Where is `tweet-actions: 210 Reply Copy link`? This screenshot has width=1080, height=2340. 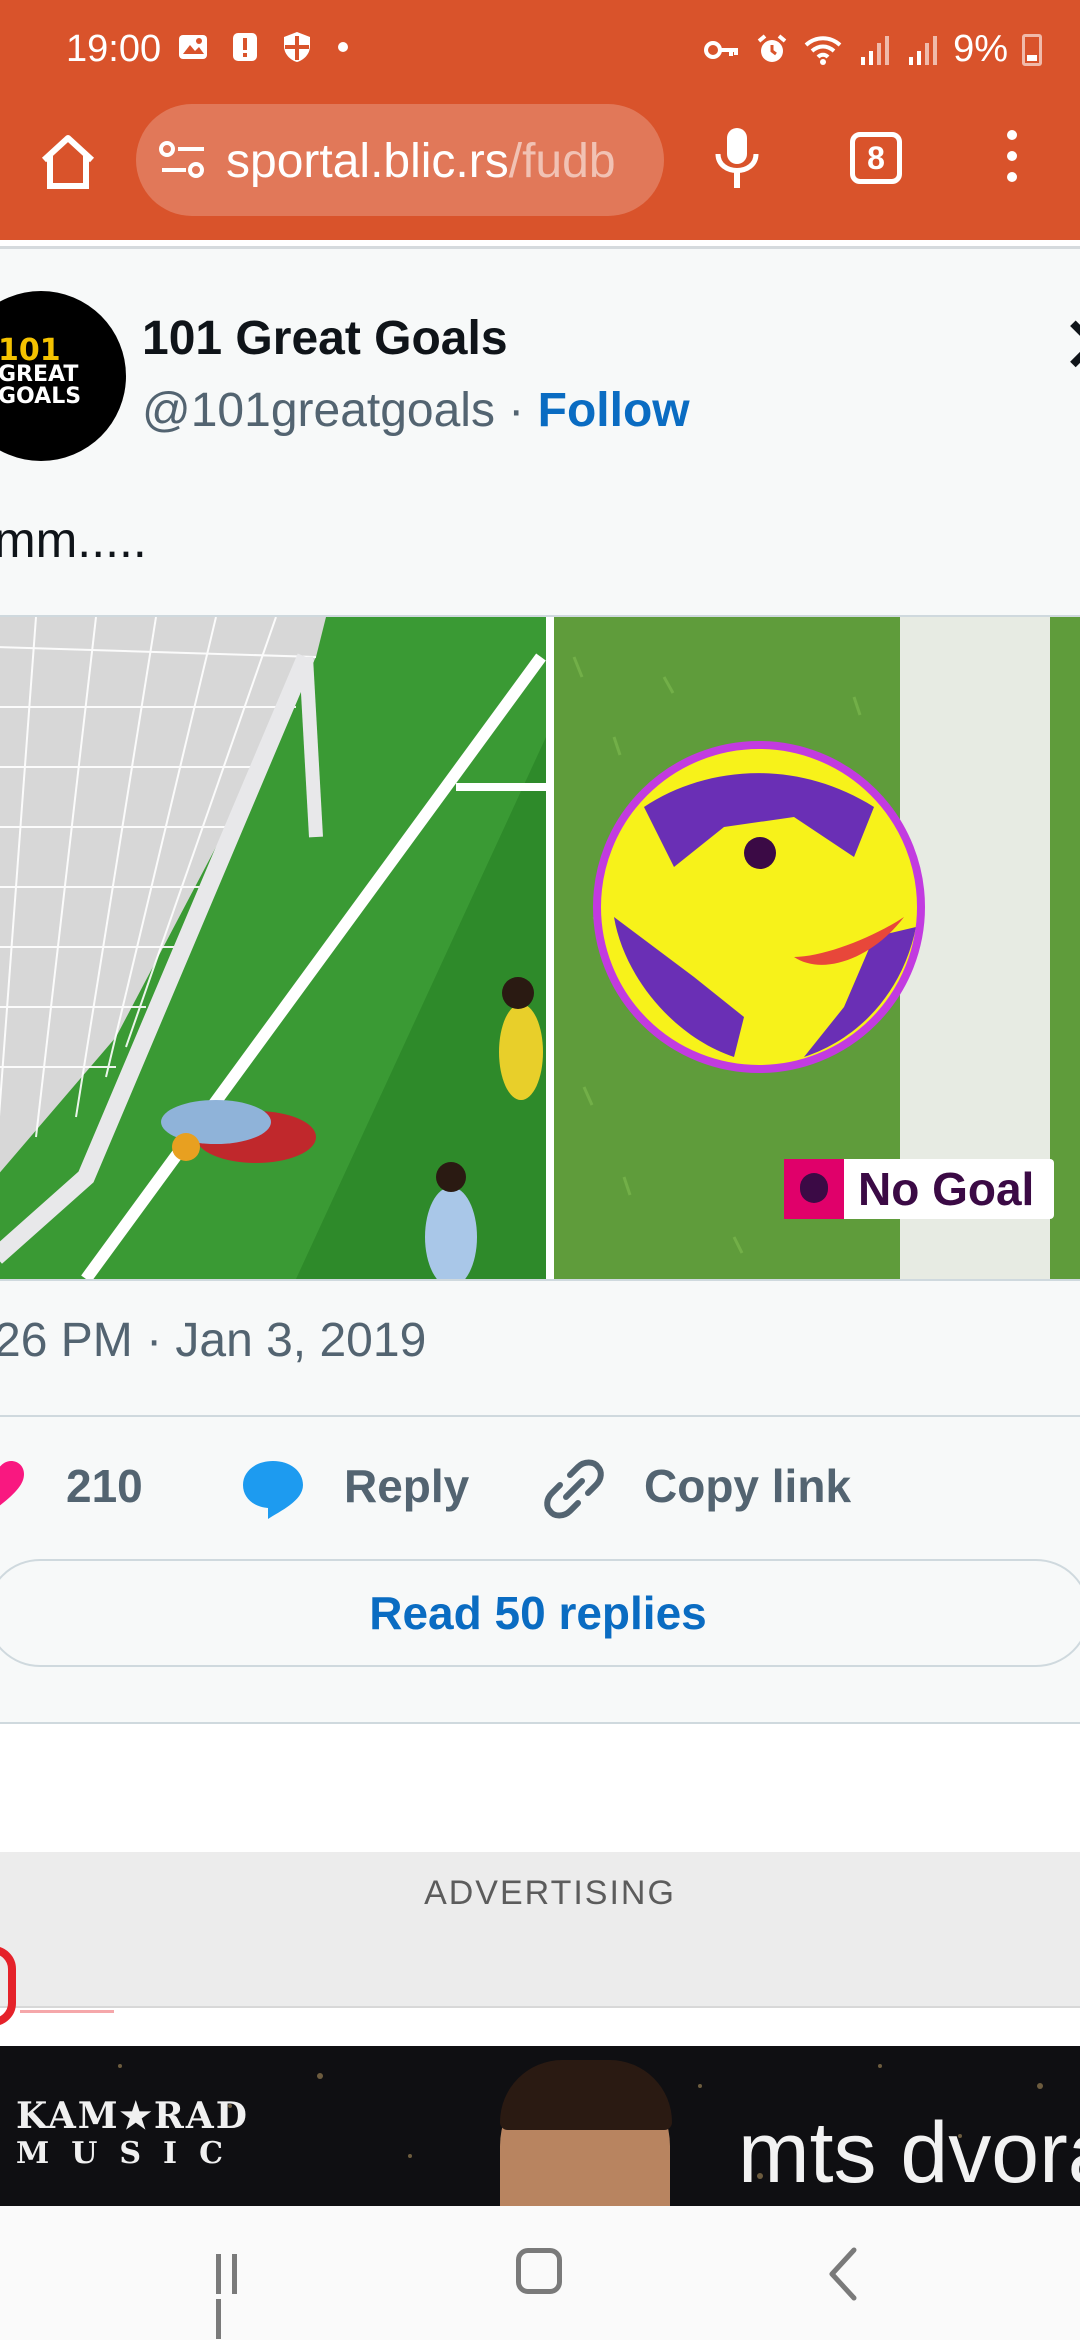 tweet-actions: 210 Reply Copy link is located at coordinates (540, 1490).